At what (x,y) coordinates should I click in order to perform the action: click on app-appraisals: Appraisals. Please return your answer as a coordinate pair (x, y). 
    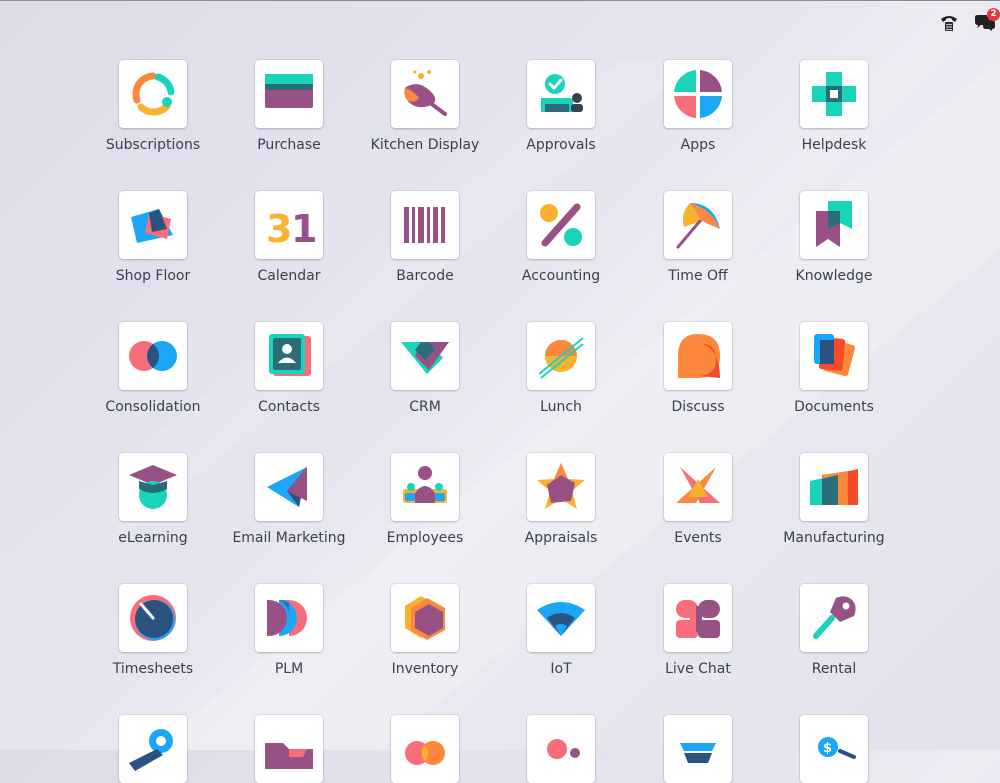
    Looking at the image, I should click on (561, 499).